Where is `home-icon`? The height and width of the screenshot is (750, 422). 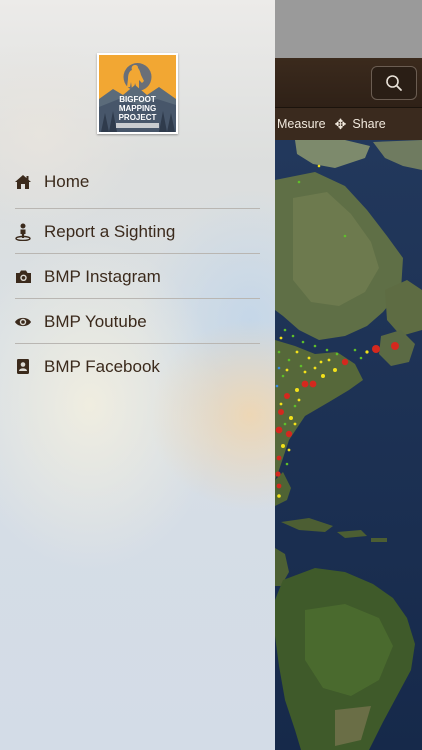 home-icon is located at coordinates (23, 182).